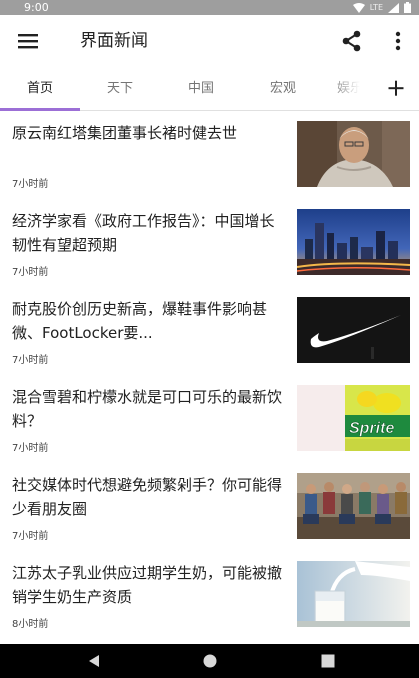 This screenshot has width=419, height=678. What do you see at coordinates (407, 7) in the screenshot?
I see `battery-icon` at bounding box center [407, 7].